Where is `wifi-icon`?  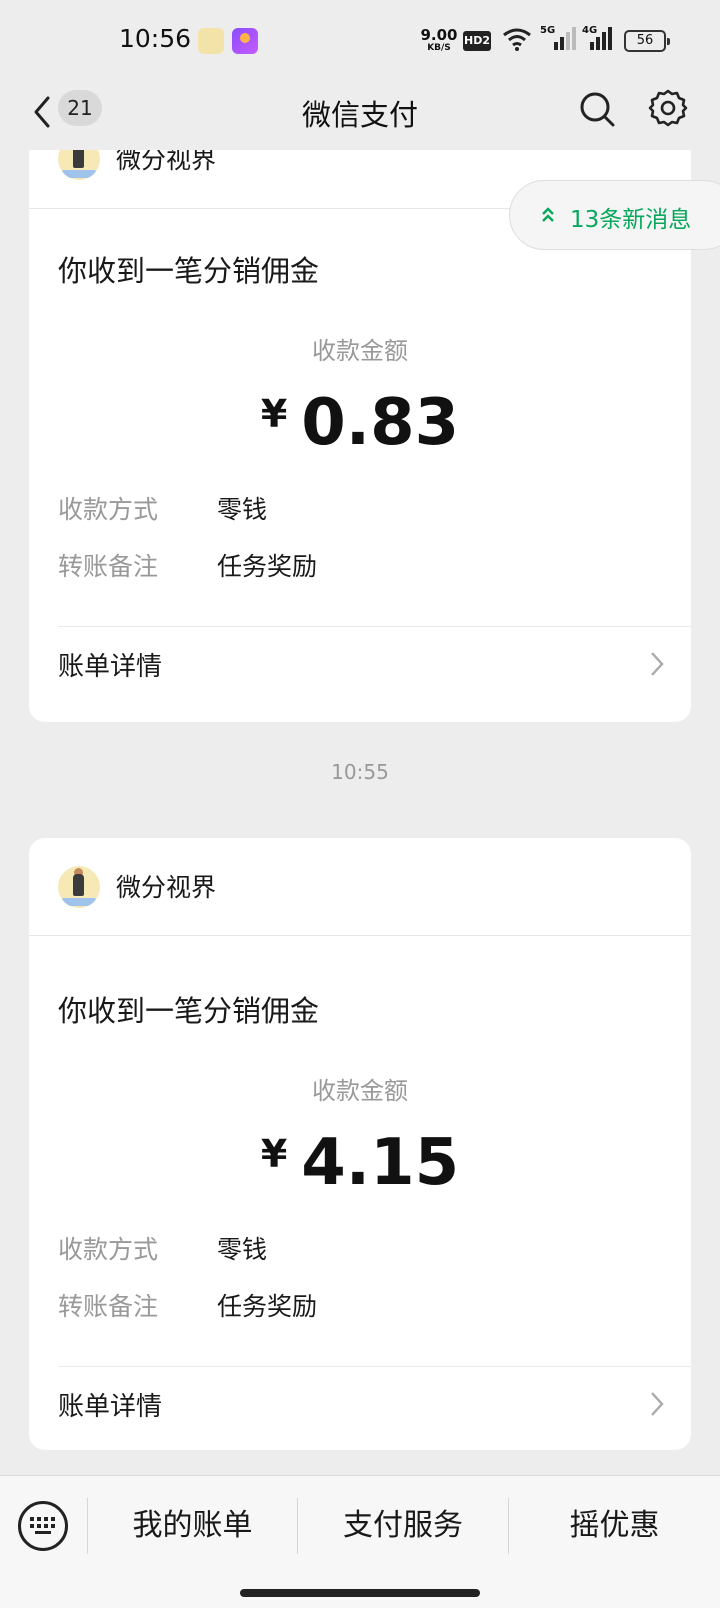 wifi-icon is located at coordinates (517, 39).